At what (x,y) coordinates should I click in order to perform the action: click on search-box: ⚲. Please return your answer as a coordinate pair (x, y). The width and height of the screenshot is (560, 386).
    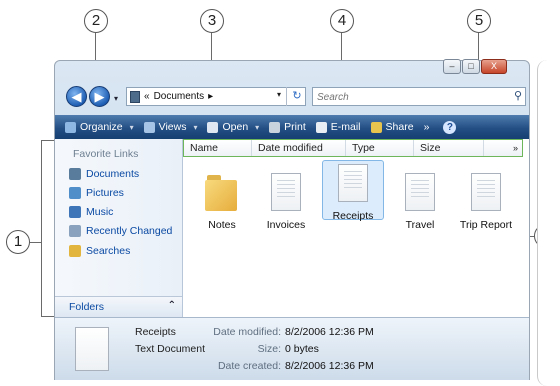
    Looking at the image, I should click on (419, 96).